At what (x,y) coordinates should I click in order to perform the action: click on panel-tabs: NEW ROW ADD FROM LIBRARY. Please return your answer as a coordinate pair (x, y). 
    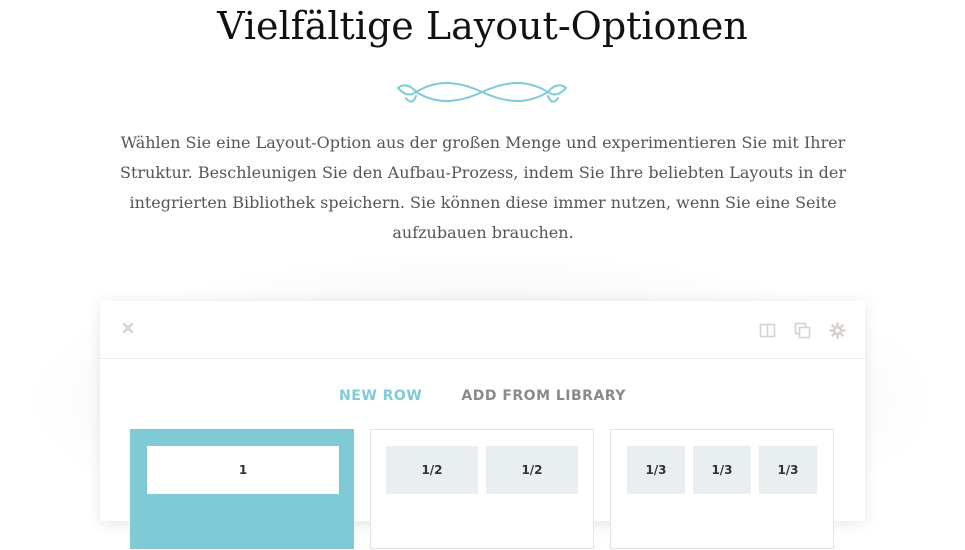
    Looking at the image, I should click on (482, 394).